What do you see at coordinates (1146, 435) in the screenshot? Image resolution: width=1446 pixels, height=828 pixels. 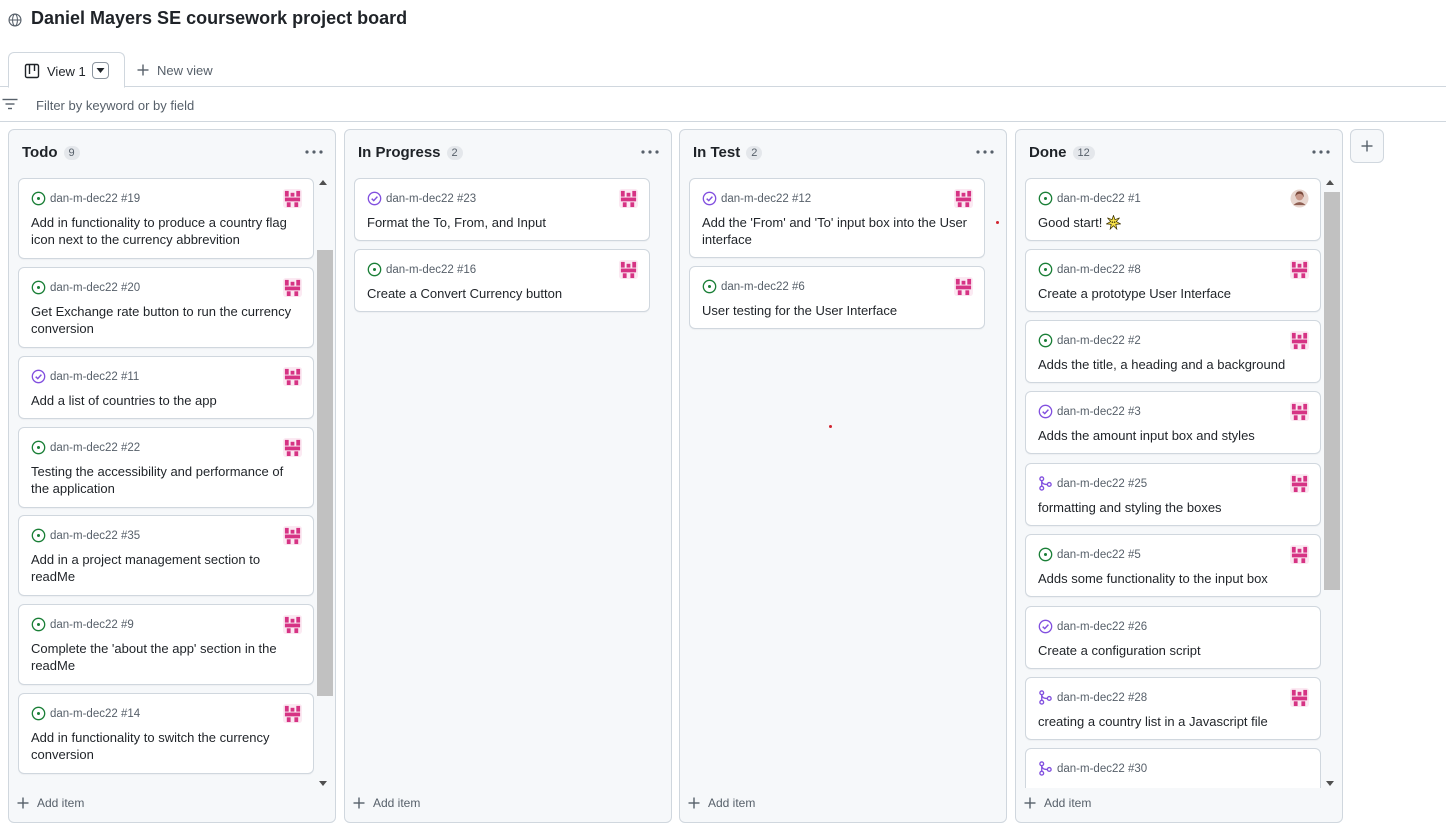 I see `issue-title-text: Adds the amount input box and styles` at bounding box center [1146, 435].